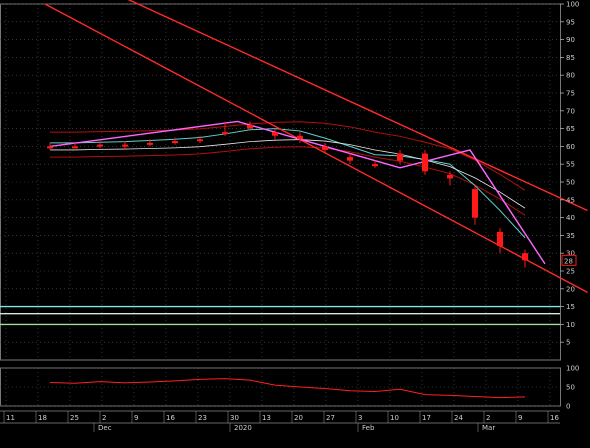 The height and width of the screenshot is (448, 590). I want to click on y-tick-label: 60, so click(570, 147).